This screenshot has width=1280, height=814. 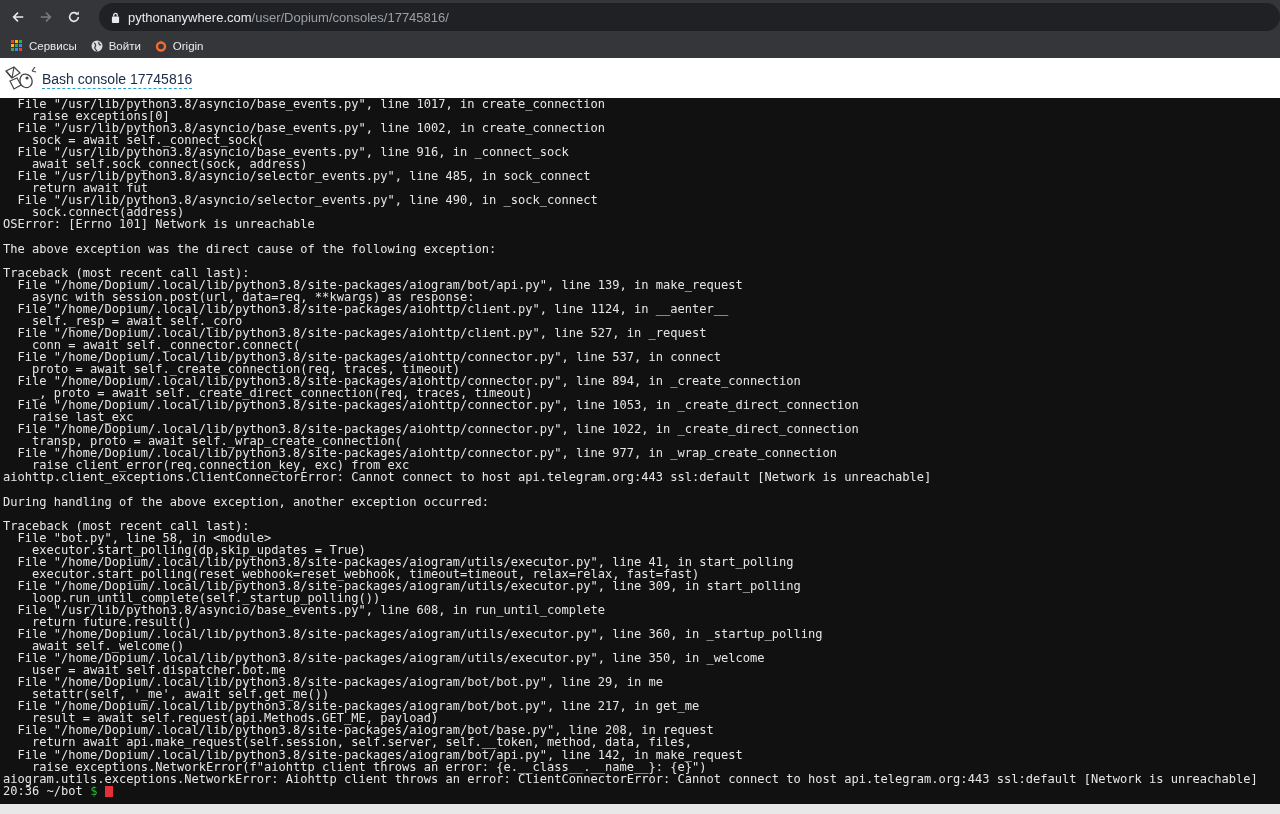 What do you see at coordinates (358, 706) in the screenshot?
I see `console-line: File "/home/Dopium/.local/lib/python3.8/site-packages/aiogram/bot/bot.py", line 217, in get_me` at bounding box center [358, 706].